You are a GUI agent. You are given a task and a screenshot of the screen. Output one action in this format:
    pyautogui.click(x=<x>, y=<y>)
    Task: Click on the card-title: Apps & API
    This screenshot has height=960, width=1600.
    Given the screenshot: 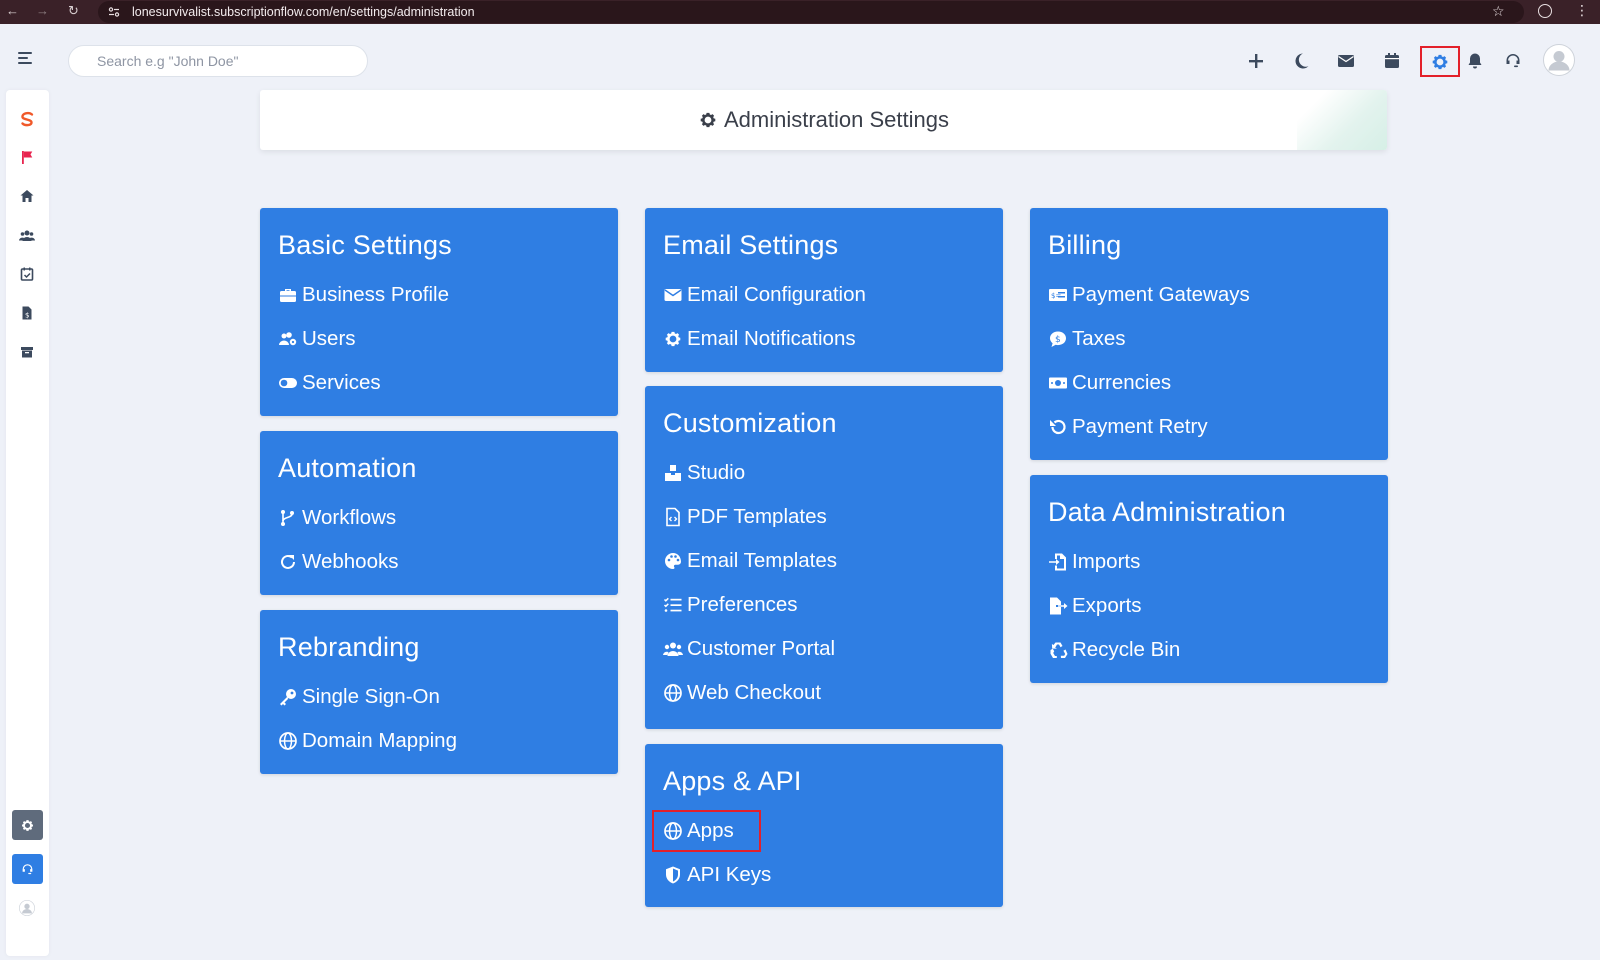 What is the action you would take?
    pyautogui.click(x=732, y=781)
    